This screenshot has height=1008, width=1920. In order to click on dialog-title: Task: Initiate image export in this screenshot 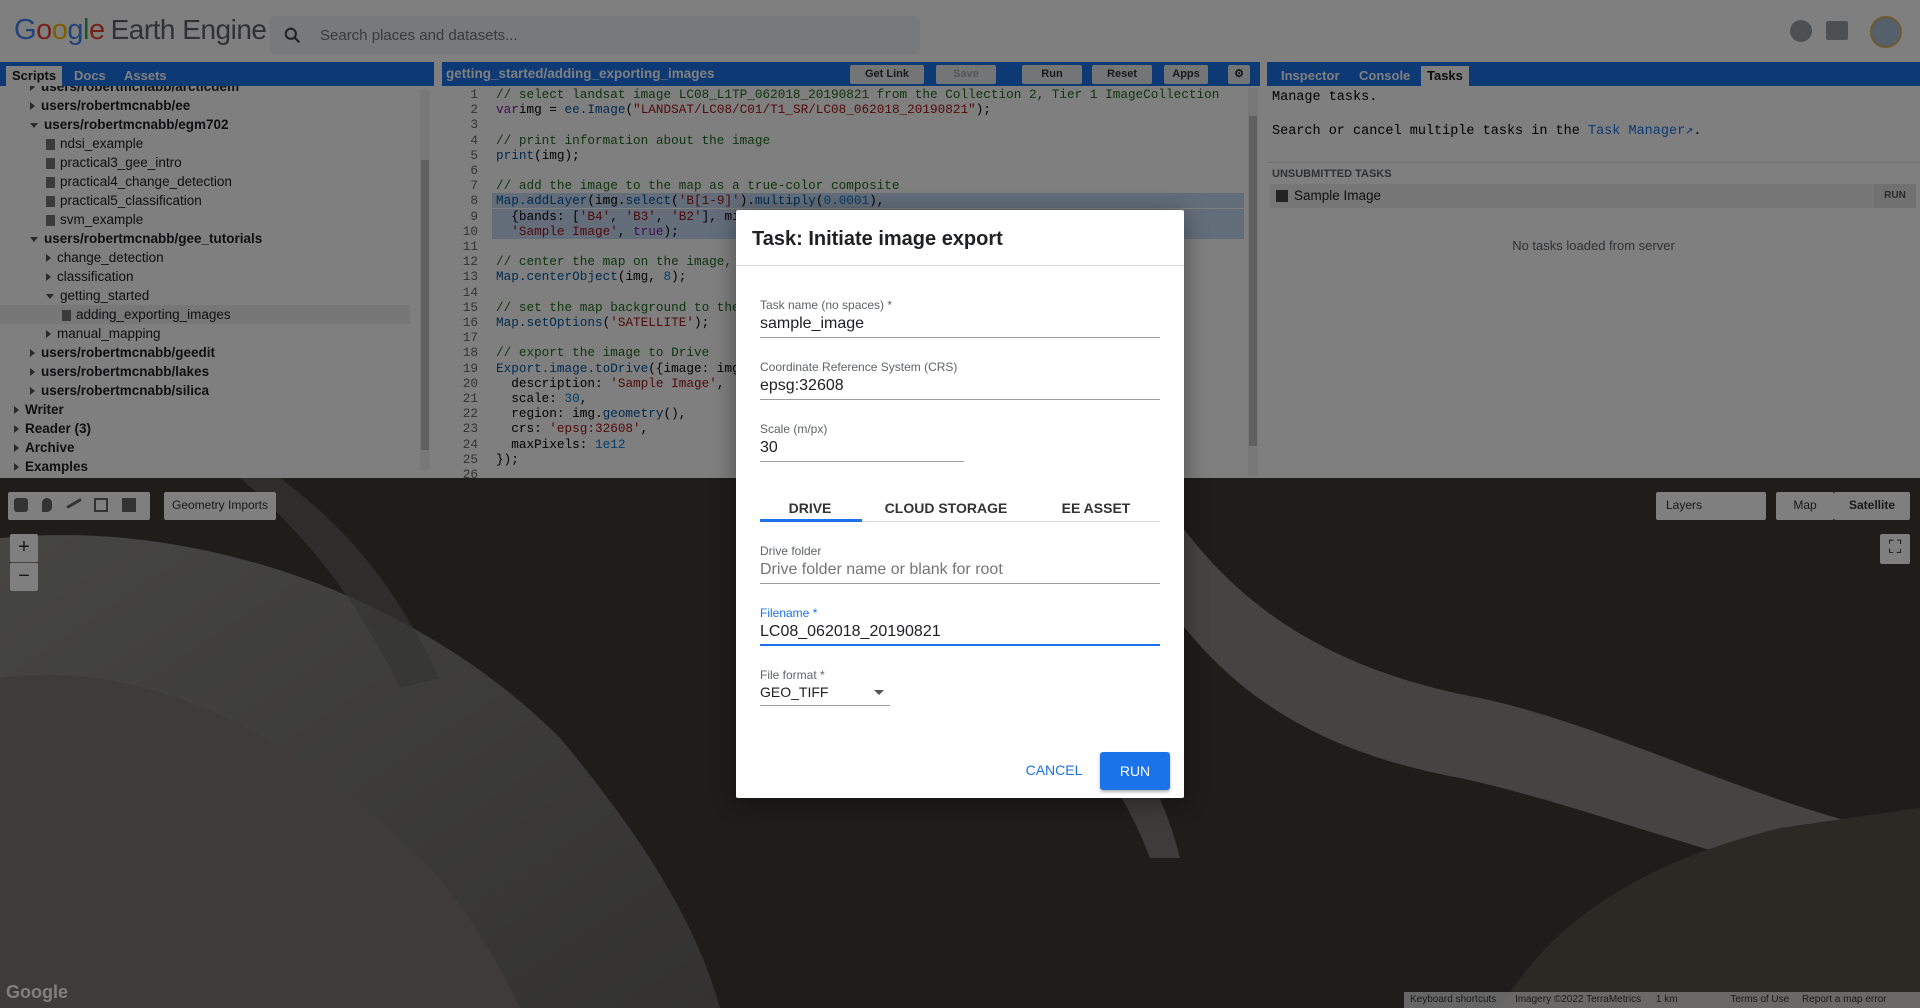, I will do `click(877, 239)`.